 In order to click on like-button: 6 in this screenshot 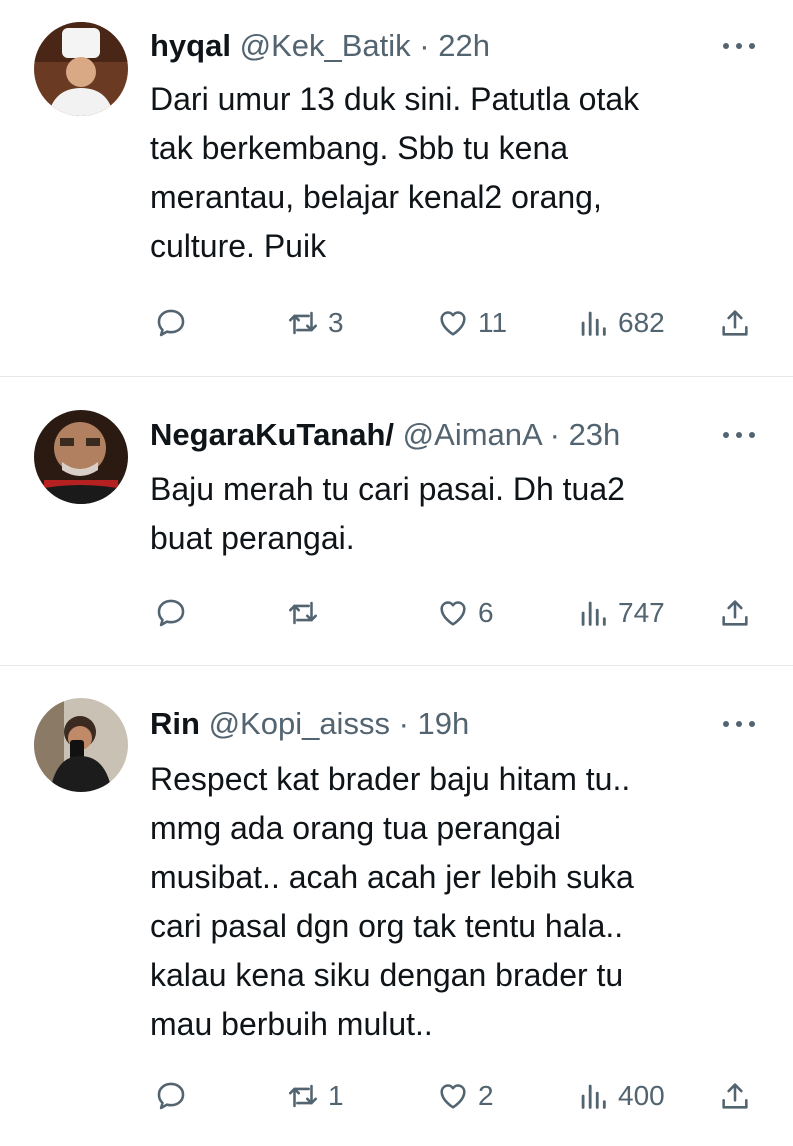, I will do `click(465, 613)`.